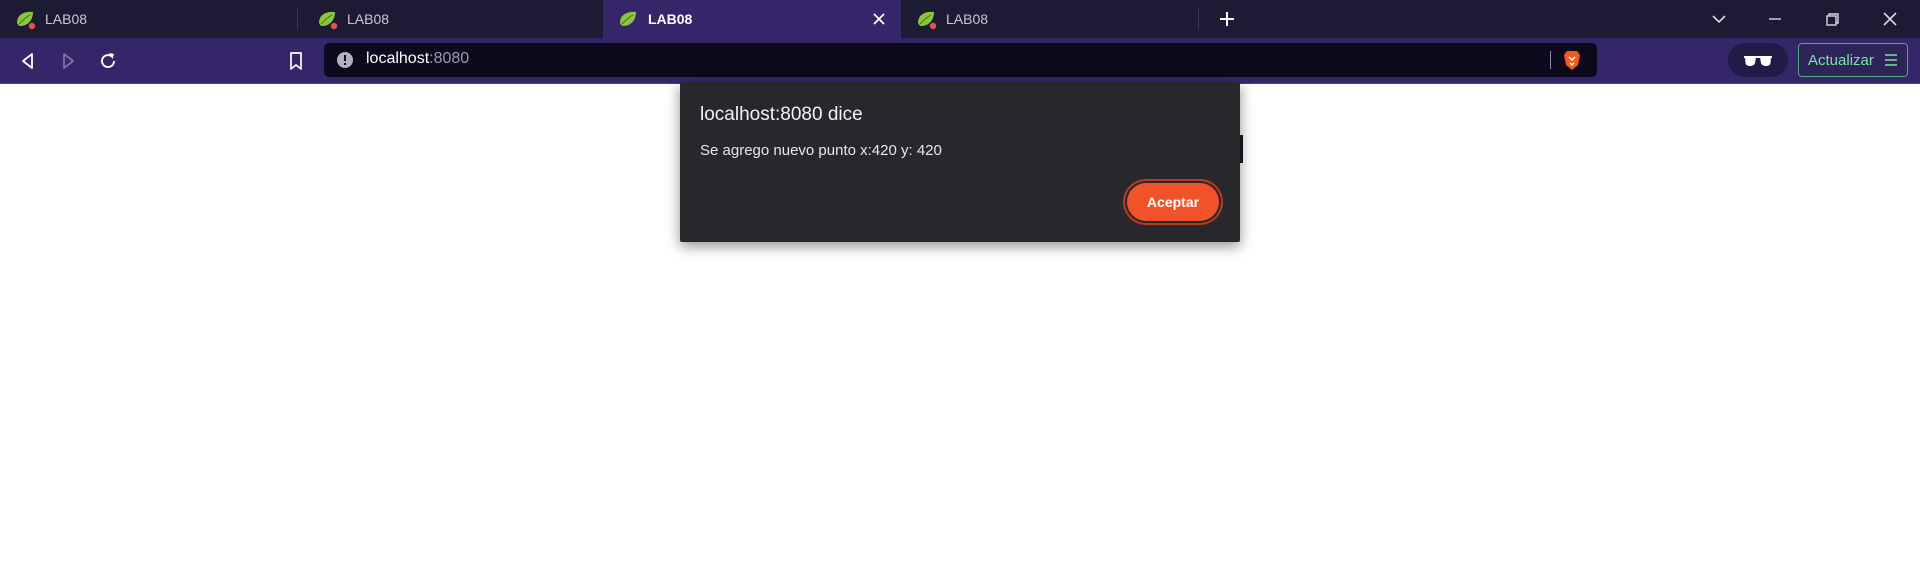 This screenshot has width=1920, height=567. I want to click on tab-4: LAB08, so click(1050, 19).